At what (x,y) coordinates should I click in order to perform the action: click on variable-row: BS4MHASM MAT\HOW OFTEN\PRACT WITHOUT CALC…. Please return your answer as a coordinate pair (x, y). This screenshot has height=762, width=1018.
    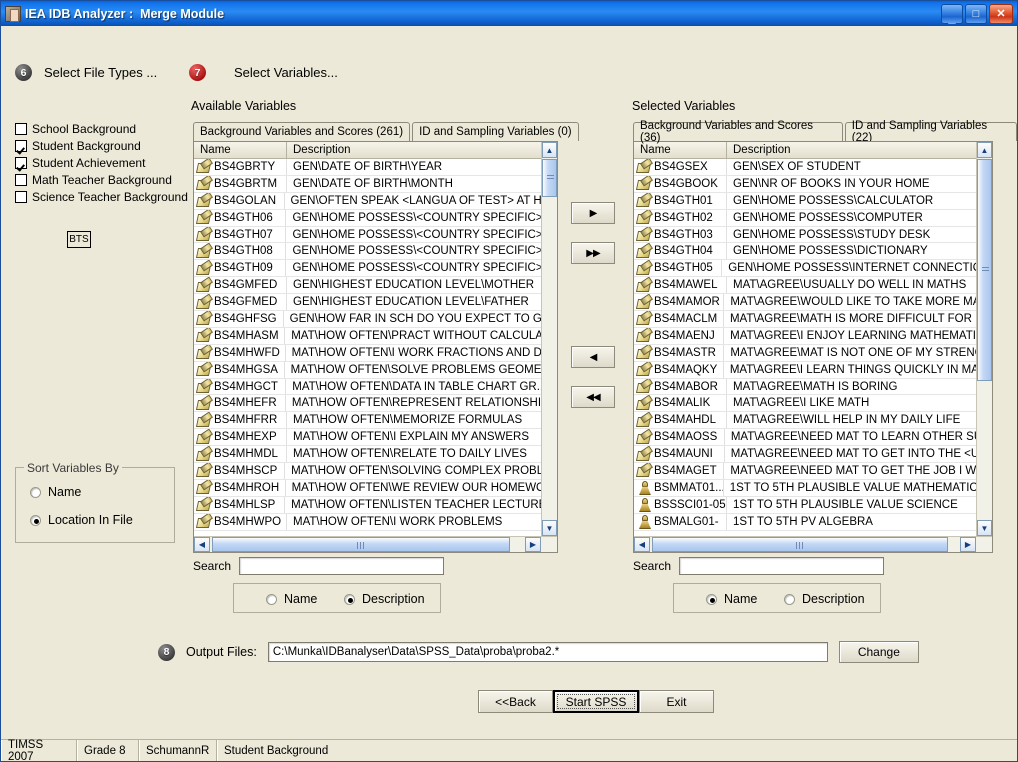
    Looking at the image, I should click on (367, 336).